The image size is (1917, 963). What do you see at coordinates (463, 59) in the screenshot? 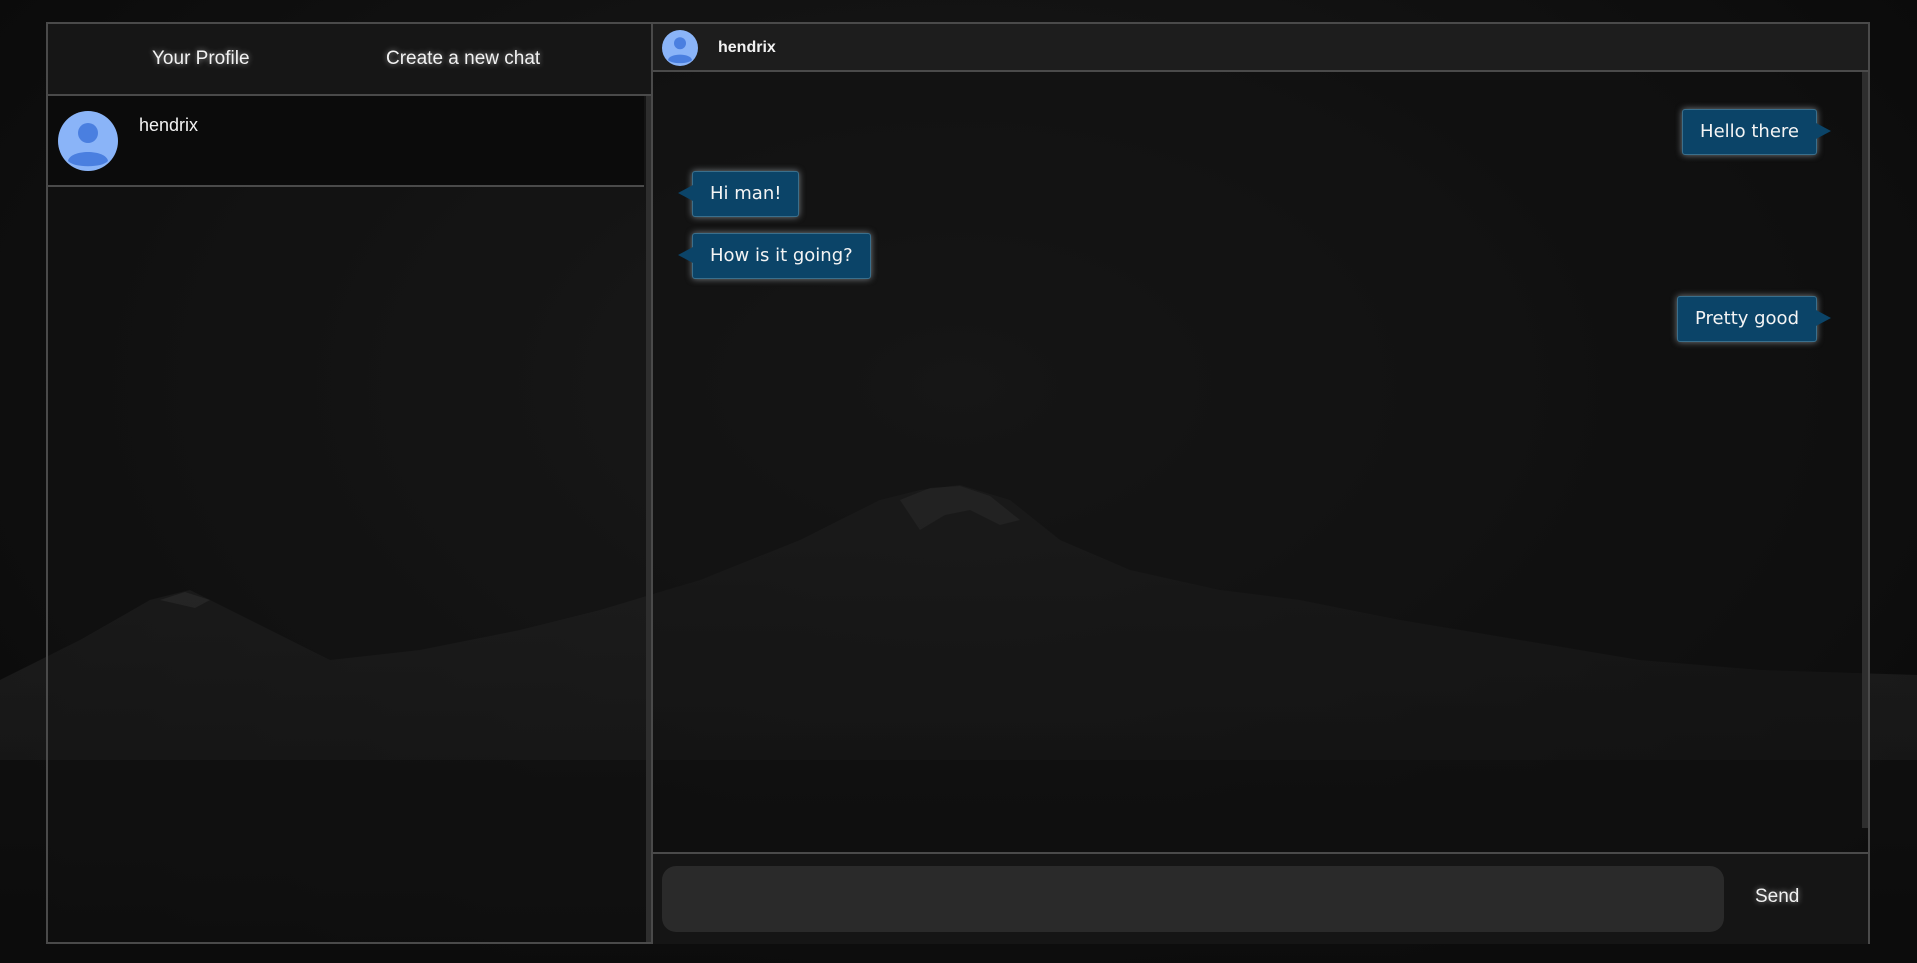
I see `create-new-chat-link: Create a new chat` at bounding box center [463, 59].